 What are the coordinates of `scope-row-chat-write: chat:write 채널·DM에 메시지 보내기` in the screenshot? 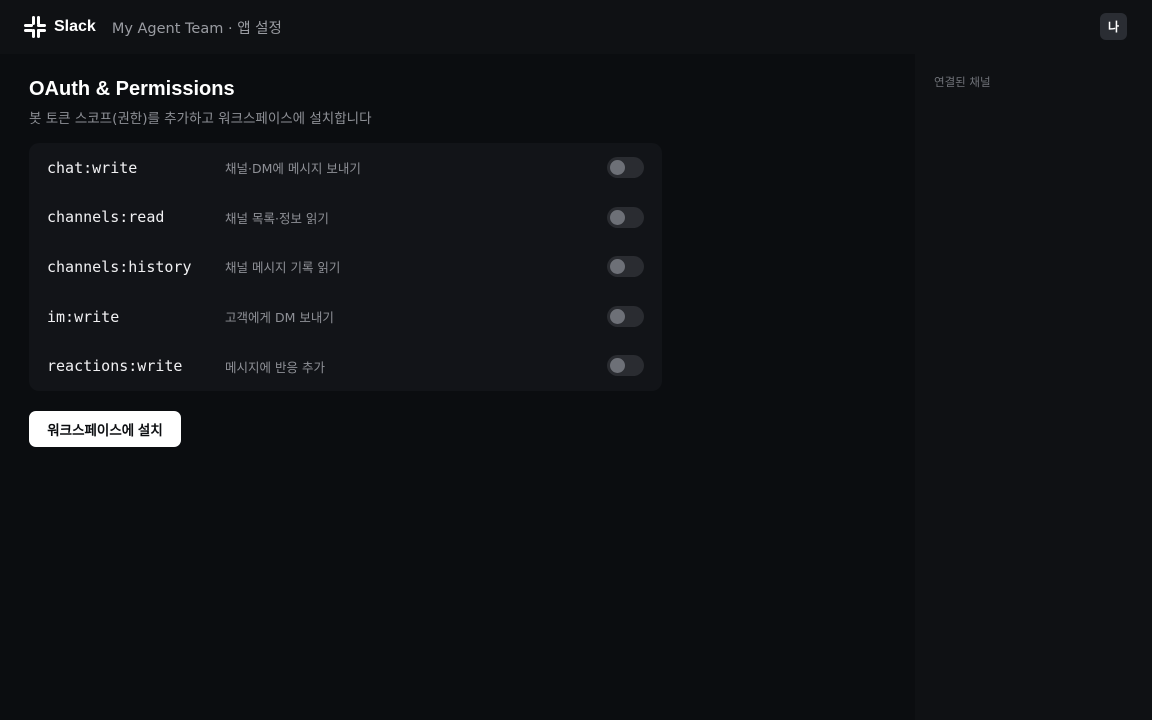 It's located at (345, 168).